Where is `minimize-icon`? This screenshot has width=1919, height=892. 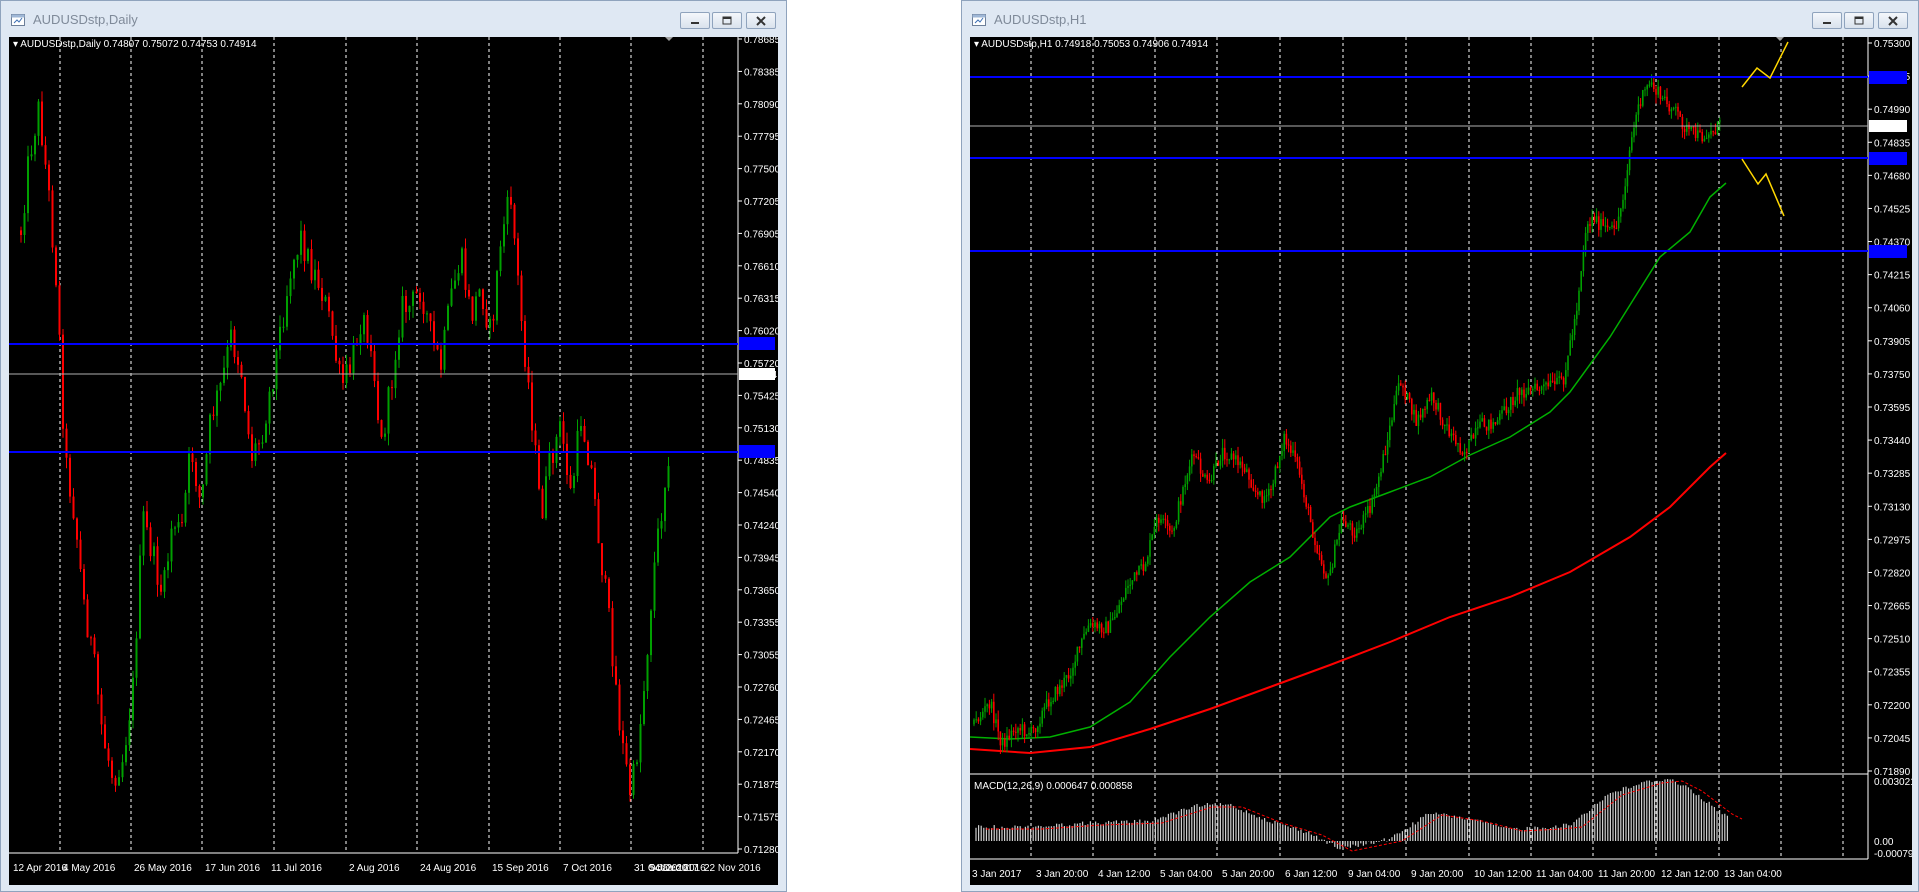 minimize-icon is located at coordinates (1827, 23).